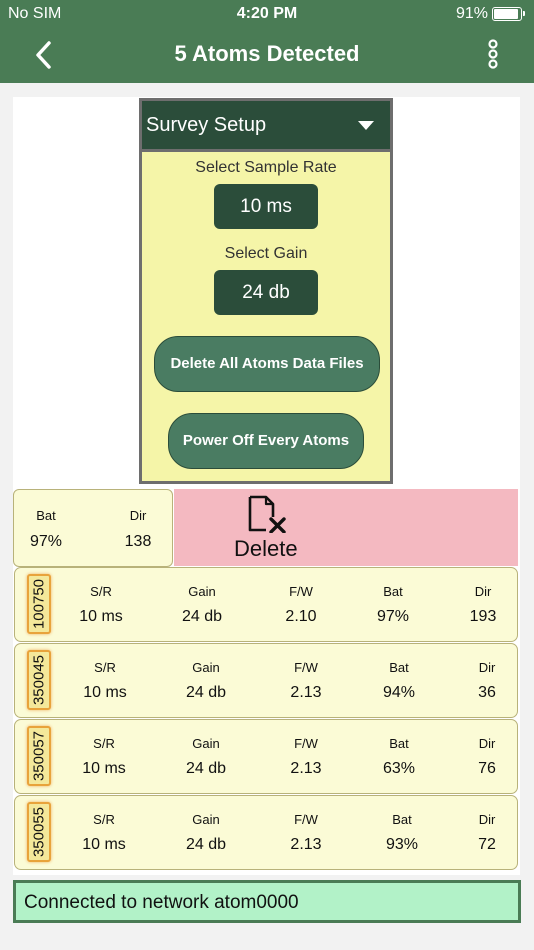 The height and width of the screenshot is (950, 534). I want to click on bat-value: 93%, so click(402, 844).